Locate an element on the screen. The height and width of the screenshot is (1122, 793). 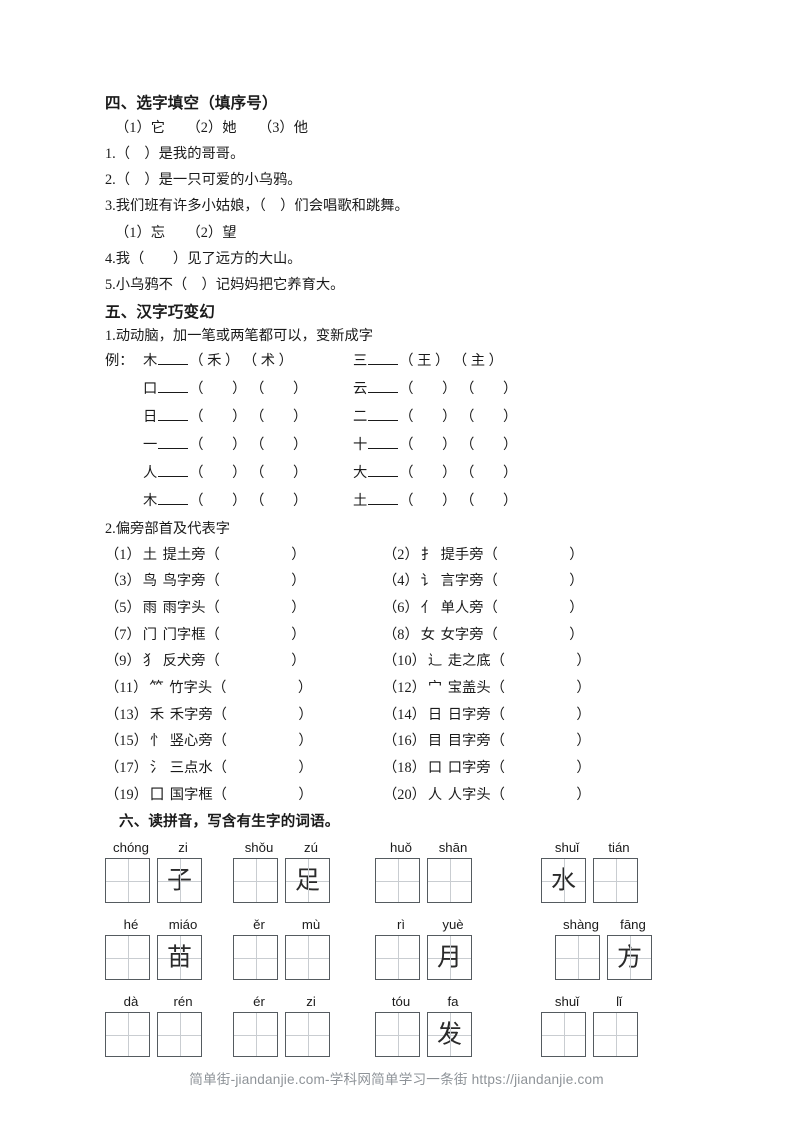
character-write-cell: 苗 is located at coordinates (179, 958).